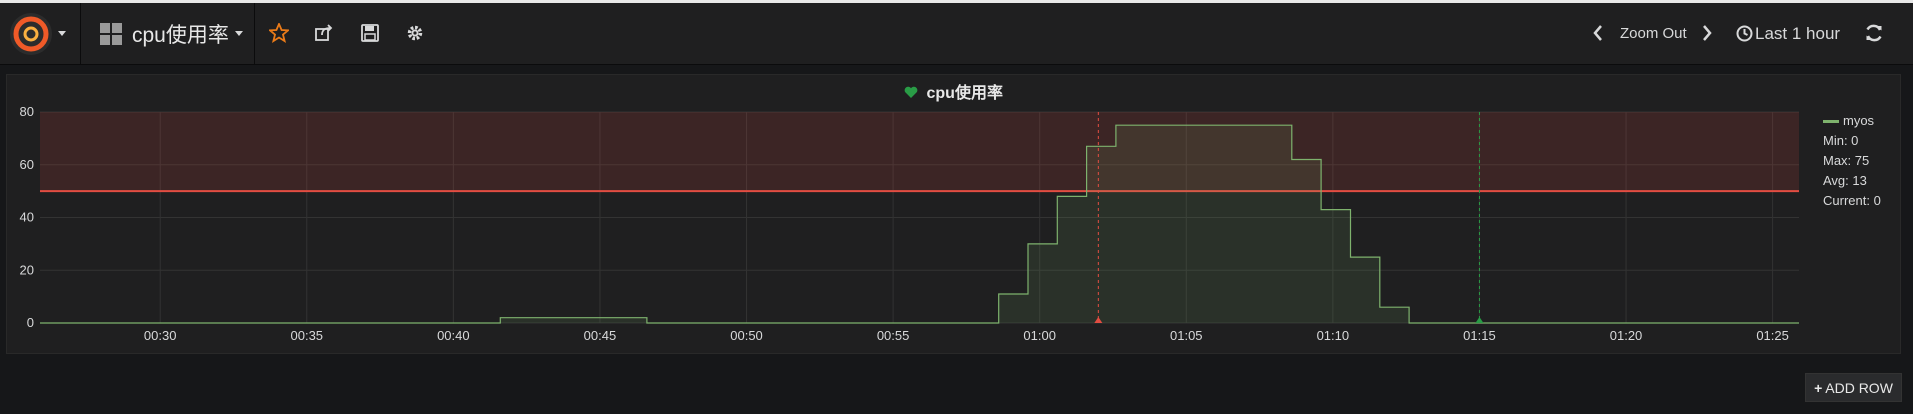  Describe the element at coordinates (27, 269) in the screenshot. I see `y-tick-label: 20` at that location.